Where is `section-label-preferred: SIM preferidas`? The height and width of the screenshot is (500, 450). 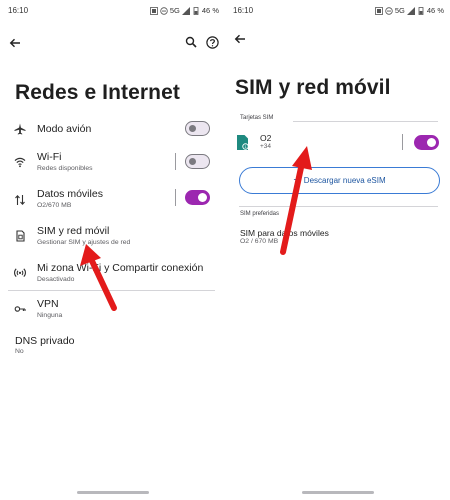 section-label-preferred: SIM preferidas is located at coordinates (260, 214).